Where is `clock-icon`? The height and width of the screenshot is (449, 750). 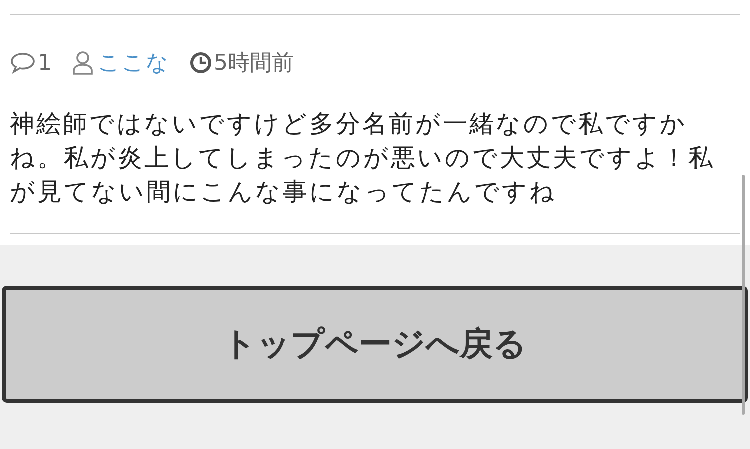 clock-icon is located at coordinates (201, 63).